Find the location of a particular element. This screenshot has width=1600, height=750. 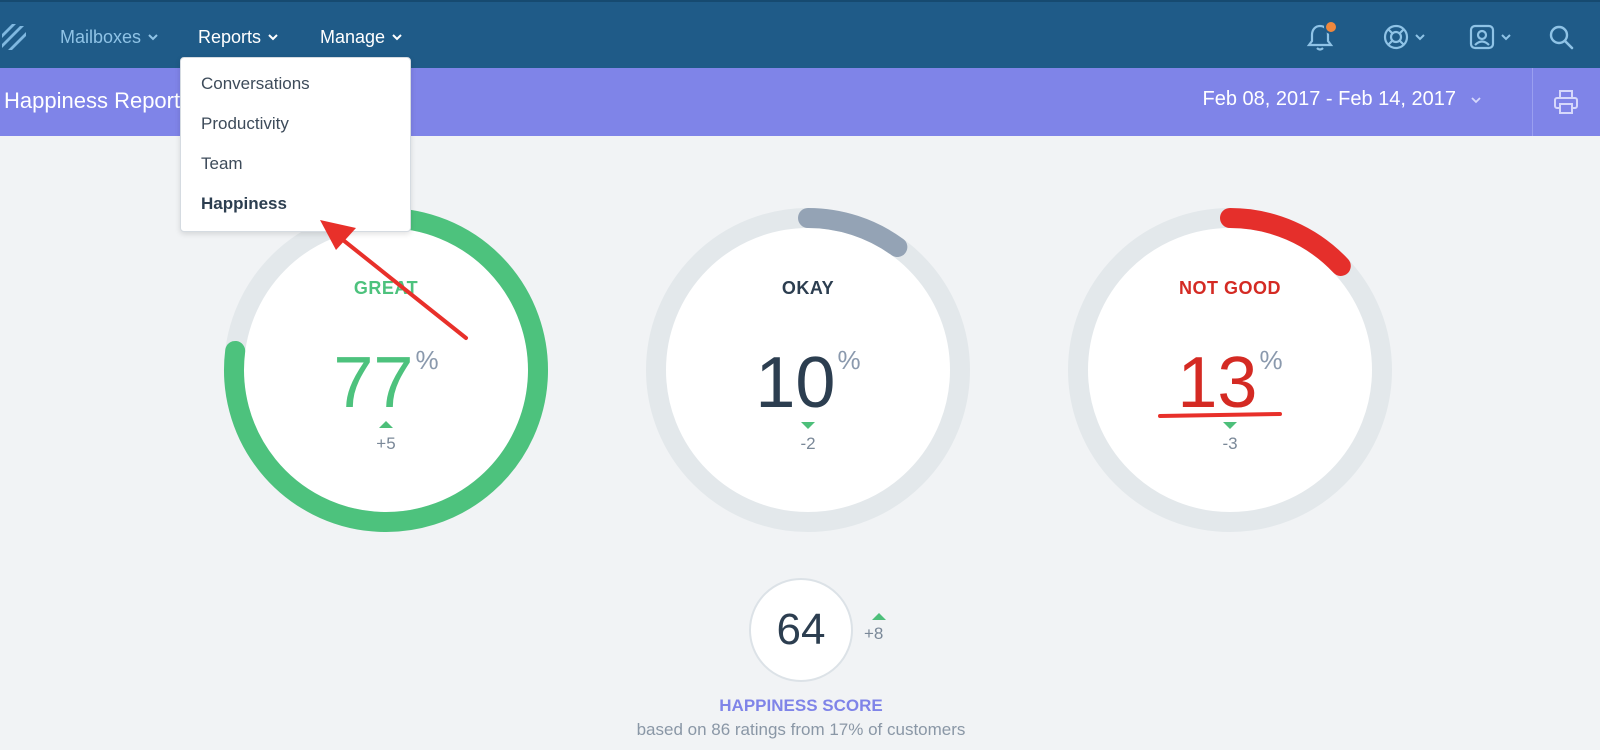

nav-mailboxes-label: Mailboxes is located at coordinates (101, 37).